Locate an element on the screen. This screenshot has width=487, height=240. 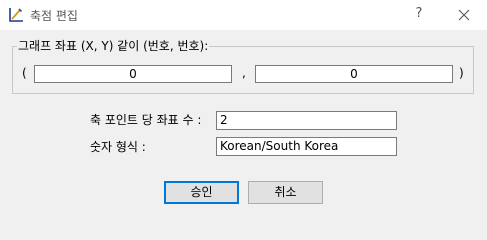
open-paren: ( is located at coordinates (24, 73).